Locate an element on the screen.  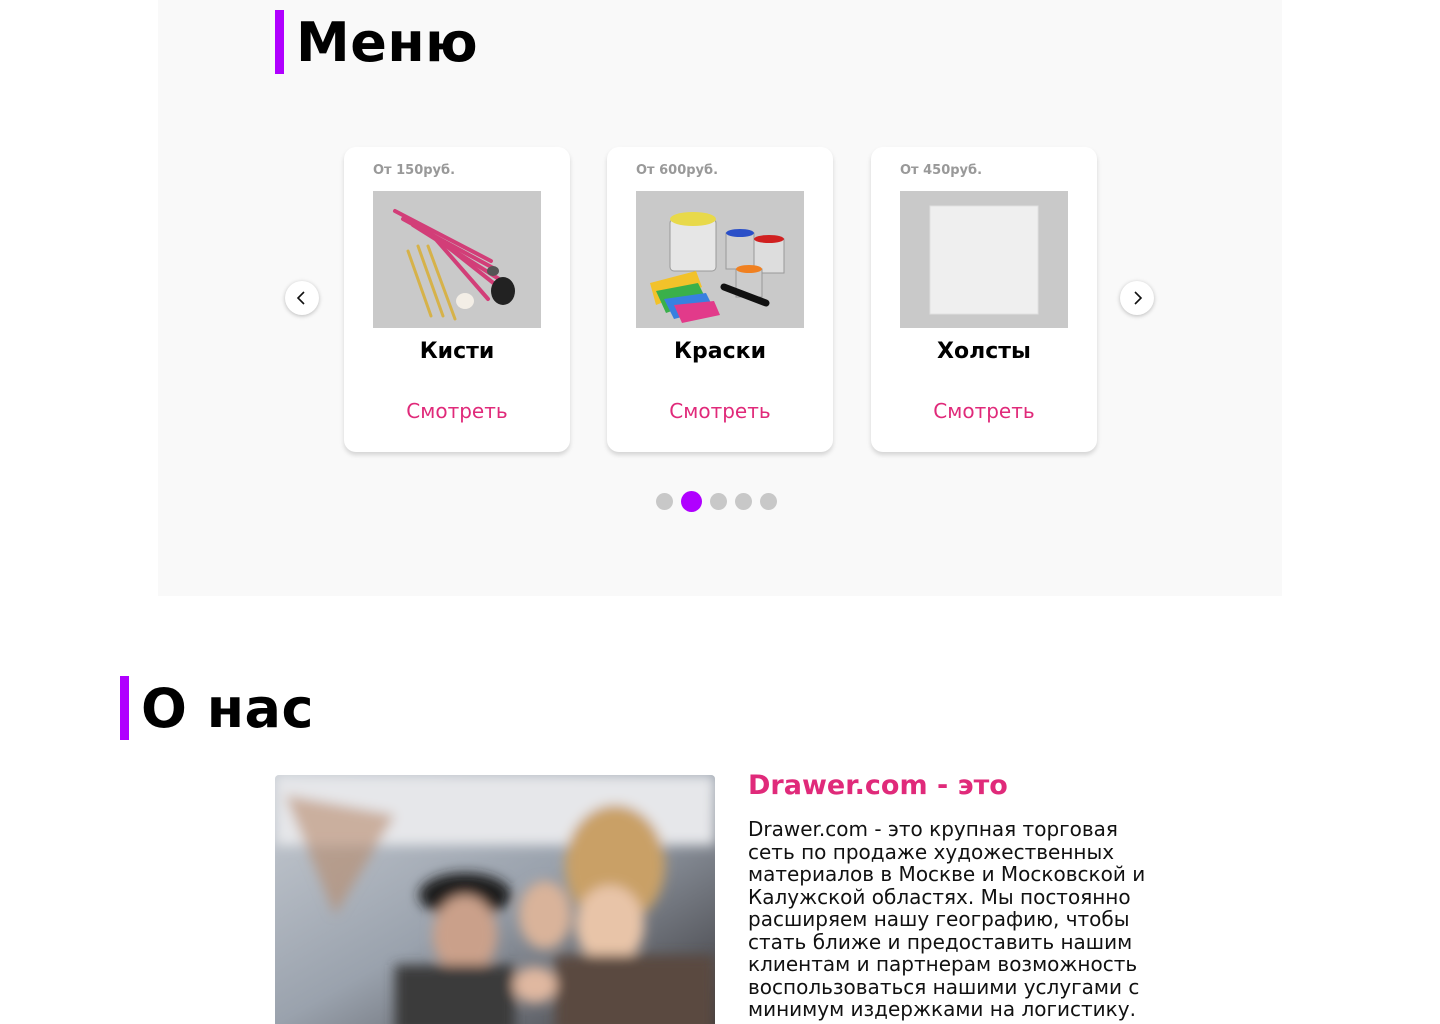
chevron-right-icon is located at coordinates (1138, 298).